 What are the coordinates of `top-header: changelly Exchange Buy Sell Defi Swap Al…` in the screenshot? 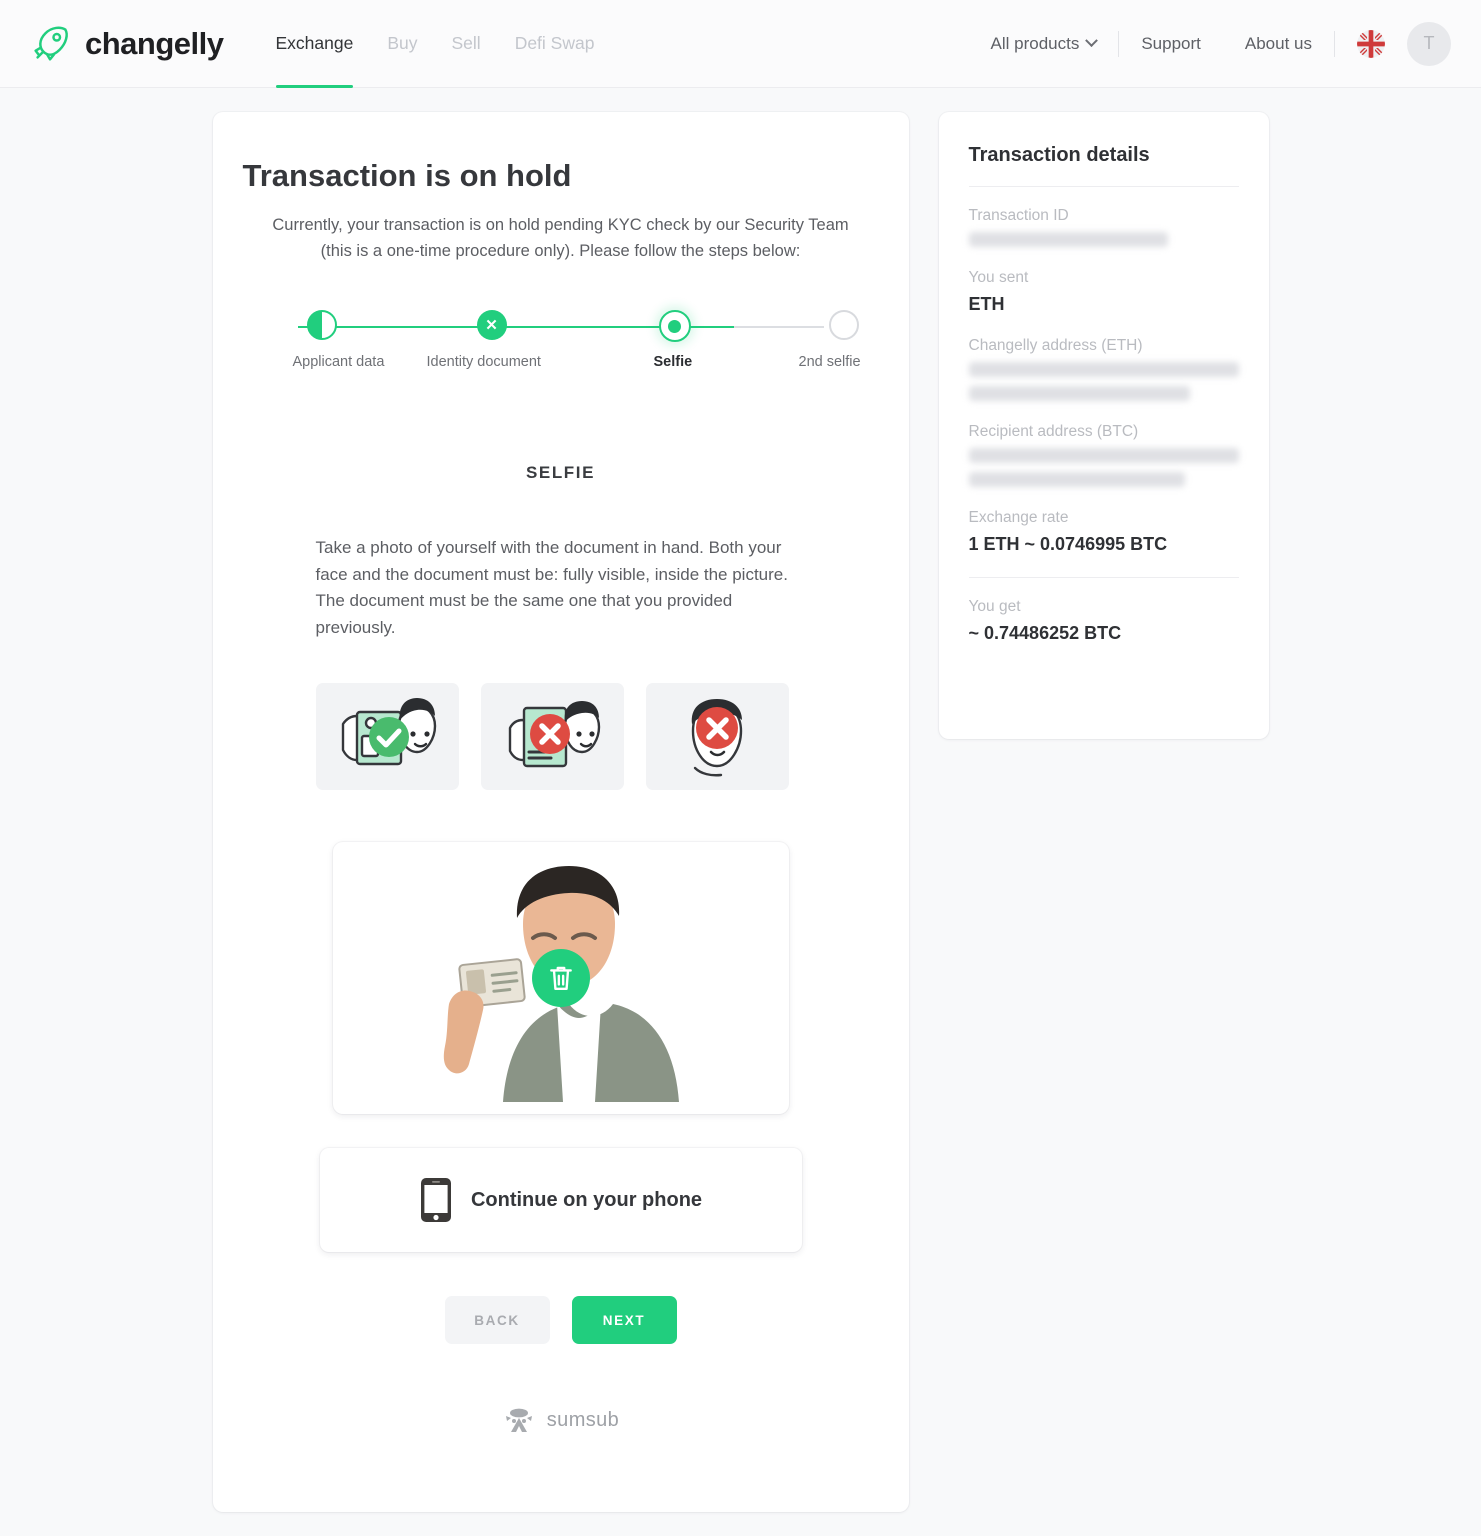 It's located at (740, 44).